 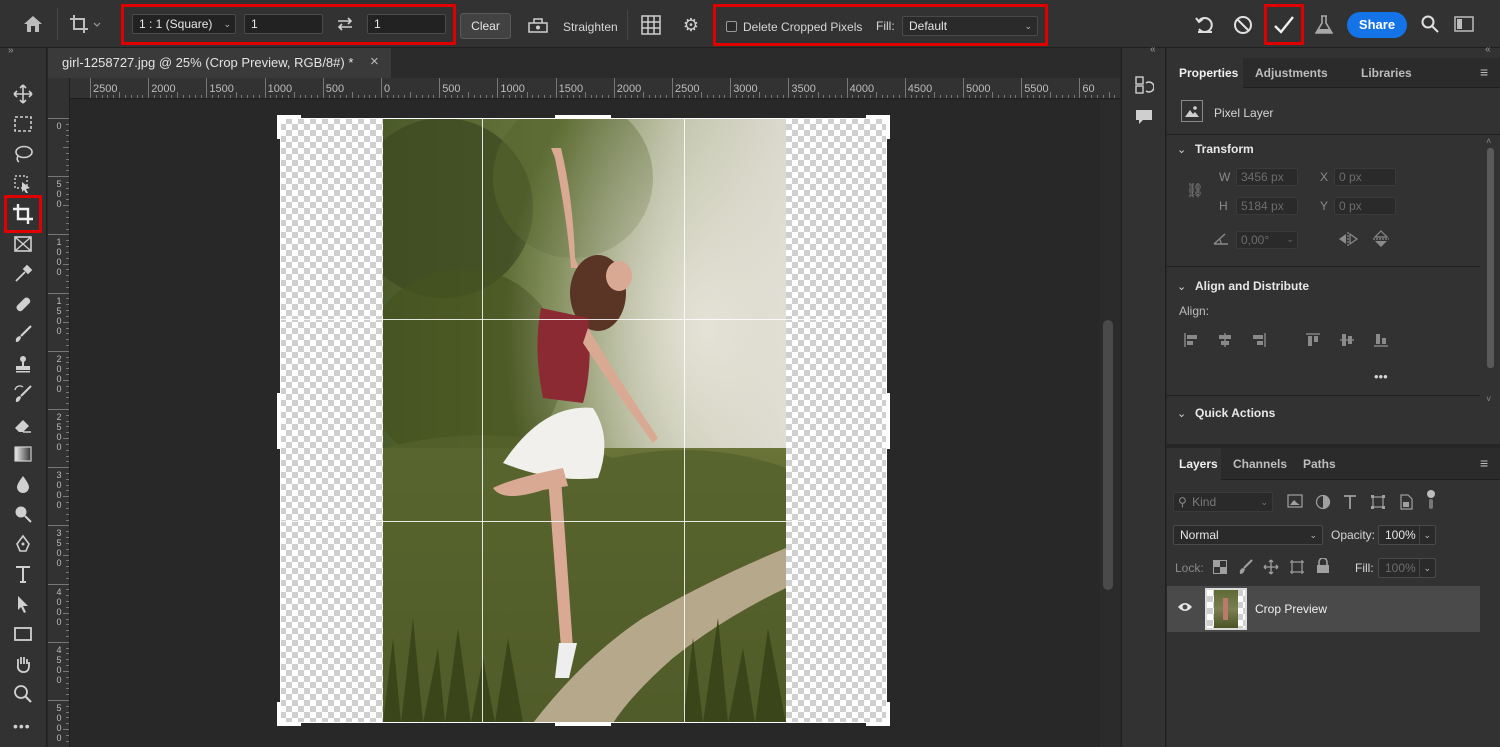 I want to click on layer-kind-filter: ⚲ Kind ⌄, so click(x=1223, y=502).